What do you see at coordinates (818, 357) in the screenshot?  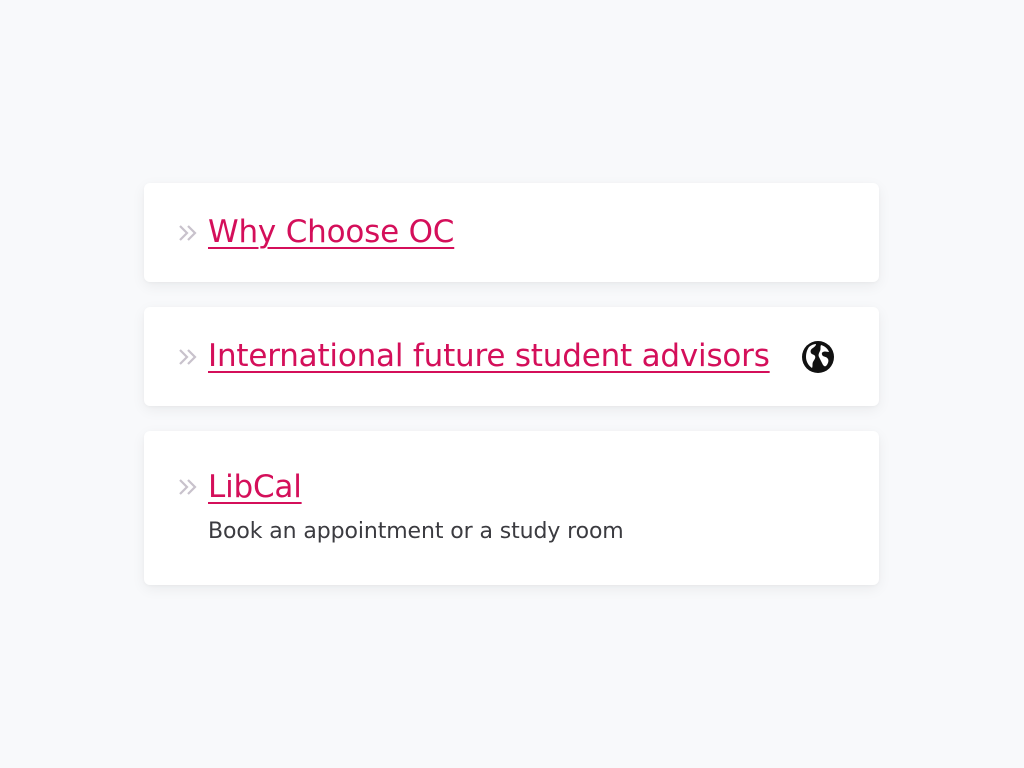 I see `globe-icon` at bounding box center [818, 357].